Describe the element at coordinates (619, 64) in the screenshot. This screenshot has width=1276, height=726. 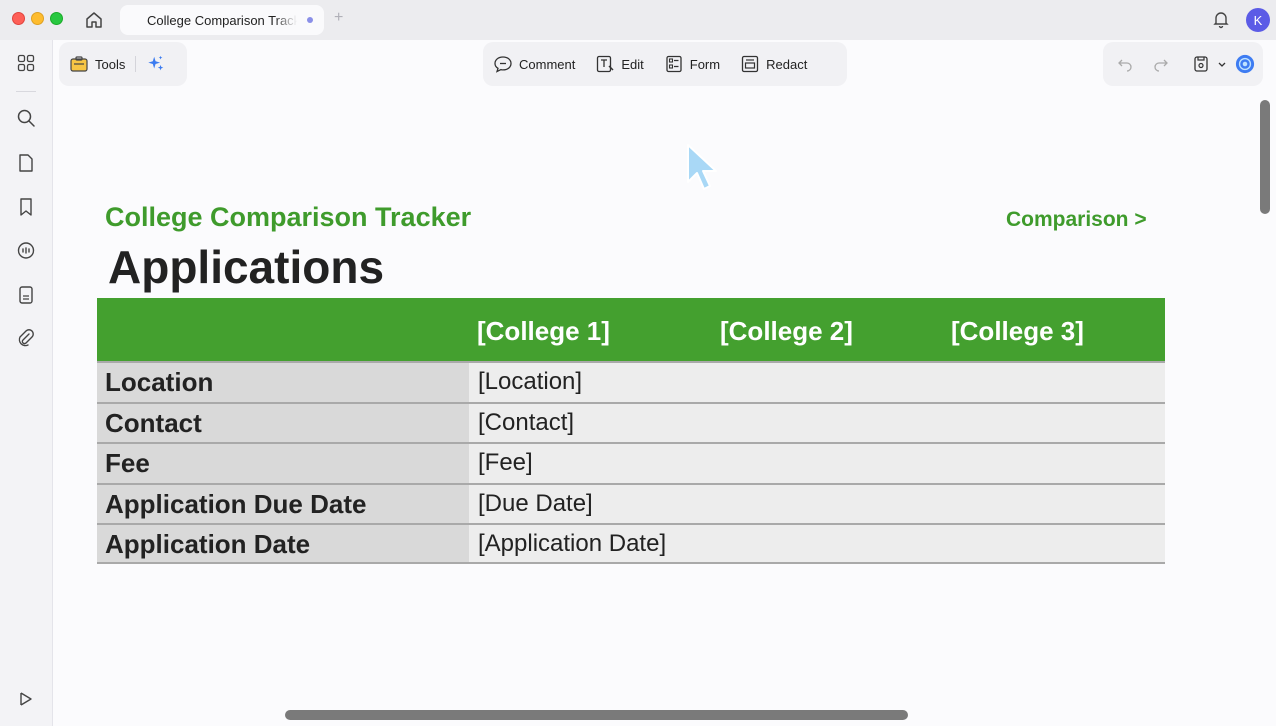
I see `edit-button: Edit` at that location.